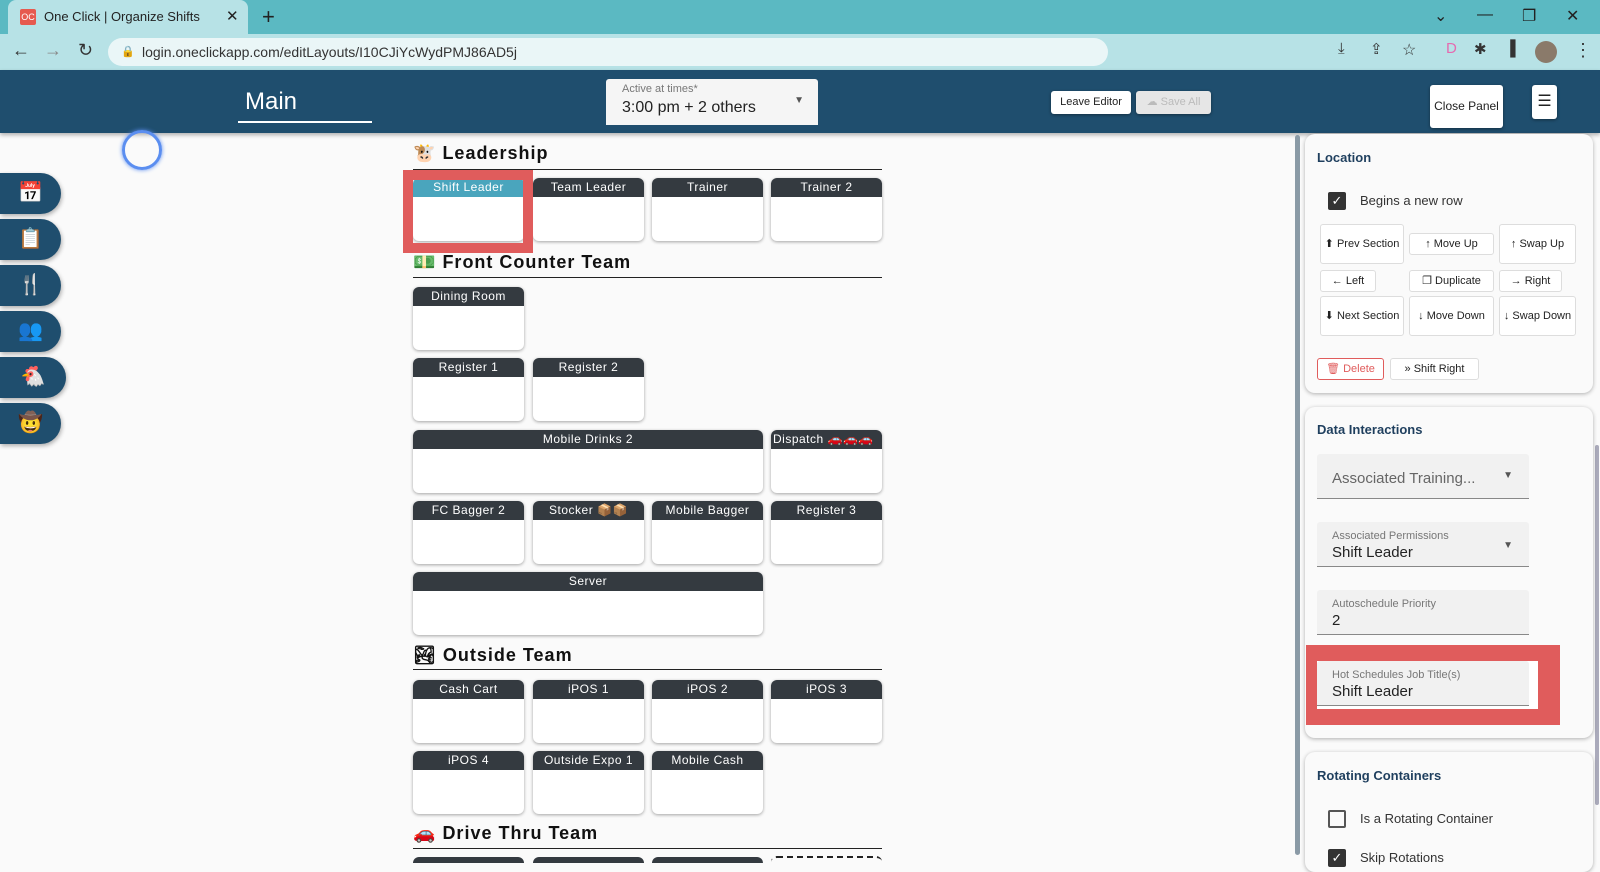 The width and height of the screenshot is (1600, 872). I want to click on highlight-box-shift-leader, so click(468, 211).